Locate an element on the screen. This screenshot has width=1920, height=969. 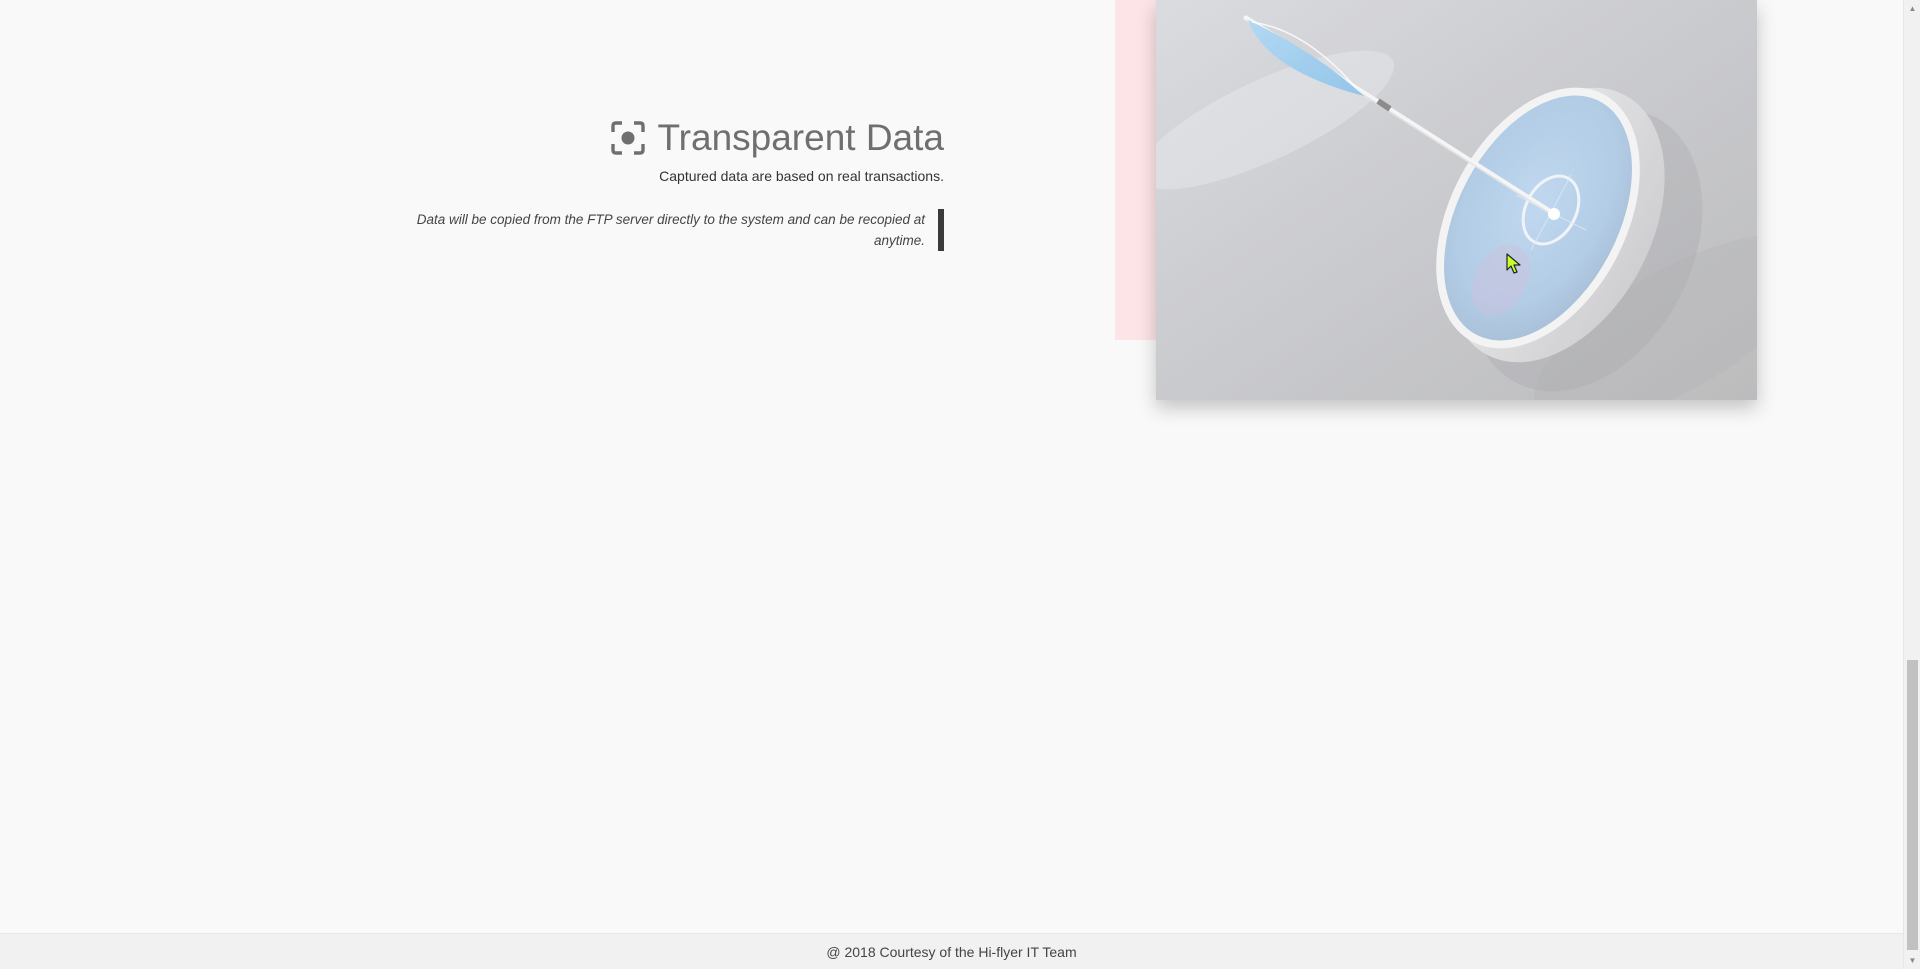
scroll-up-arrow-icon: ▲ is located at coordinates (1912, 8).